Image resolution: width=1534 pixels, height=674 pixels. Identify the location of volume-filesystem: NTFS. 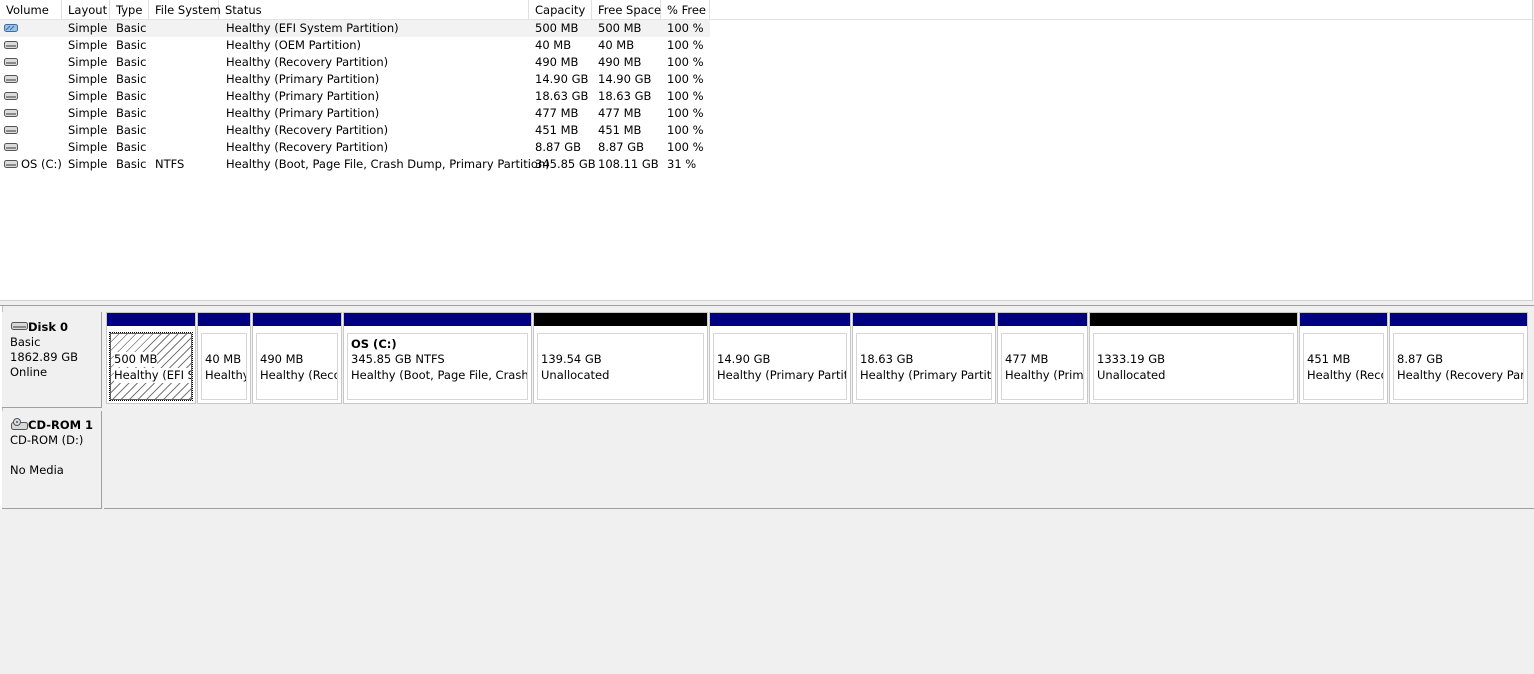
(170, 164).